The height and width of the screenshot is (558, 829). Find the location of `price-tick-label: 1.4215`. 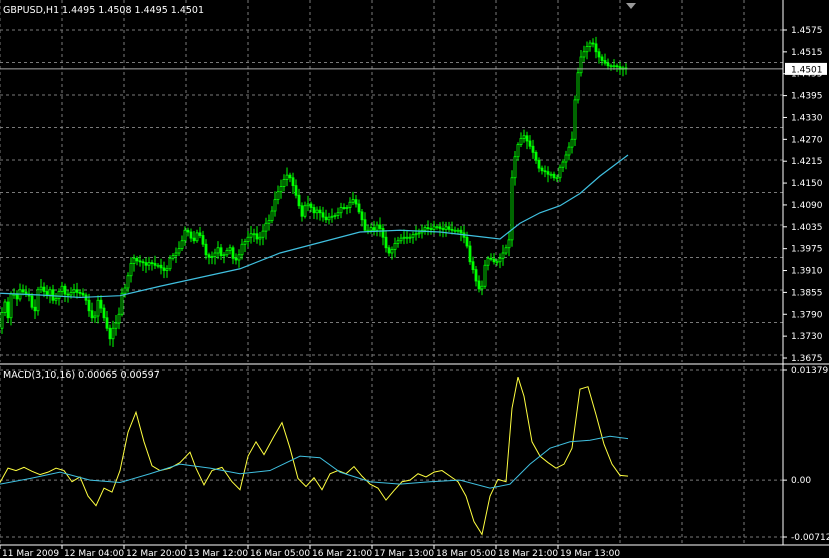

price-tick-label: 1.4215 is located at coordinates (807, 162).